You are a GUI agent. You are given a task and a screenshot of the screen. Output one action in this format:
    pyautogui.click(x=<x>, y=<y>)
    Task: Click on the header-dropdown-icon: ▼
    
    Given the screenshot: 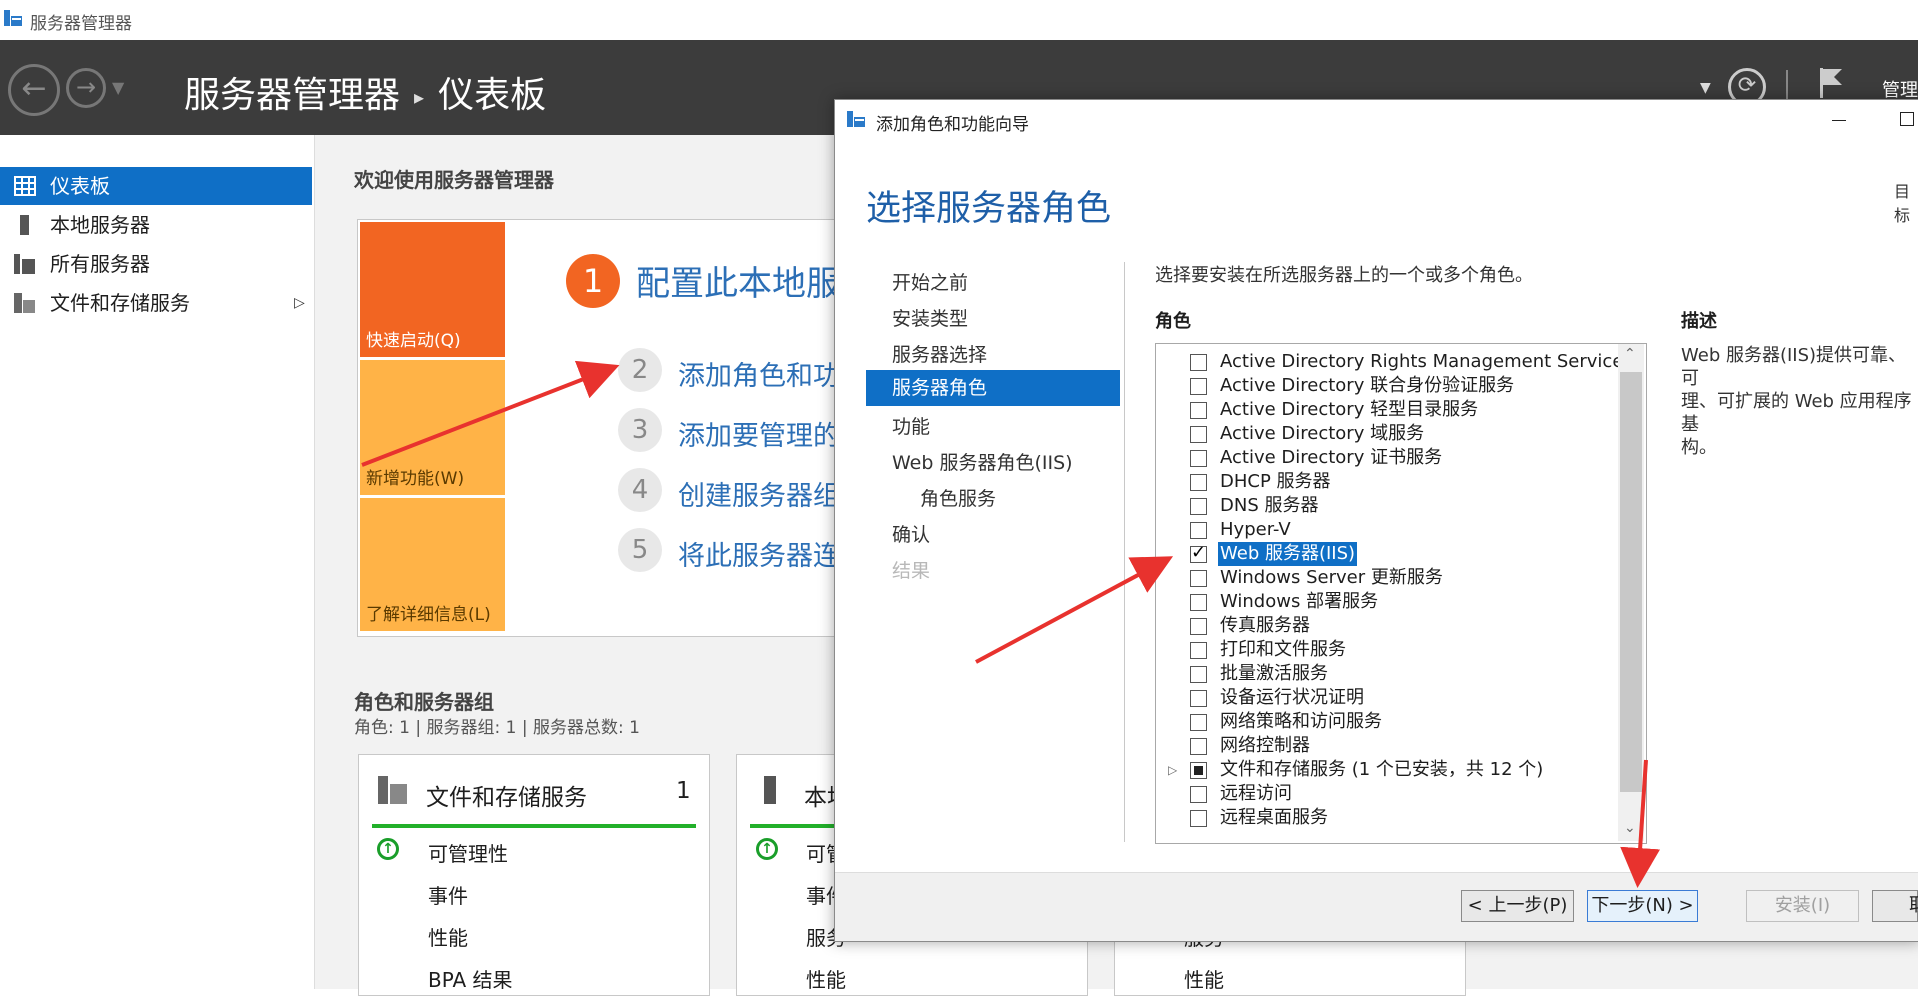 What is the action you would take?
    pyautogui.click(x=1705, y=88)
    